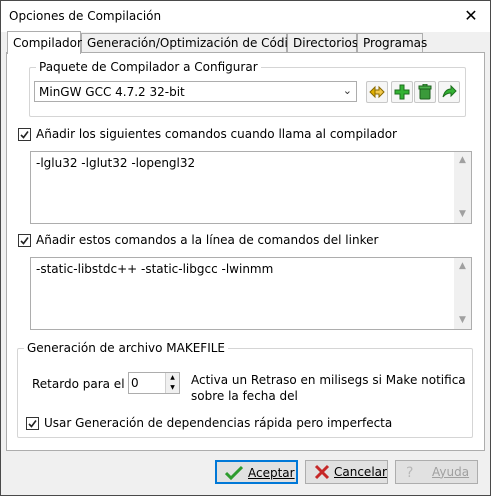 This screenshot has height=496, width=491. I want to click on makefile-group-label: Generación de archivo MAKEFILE, so click(126, 348).